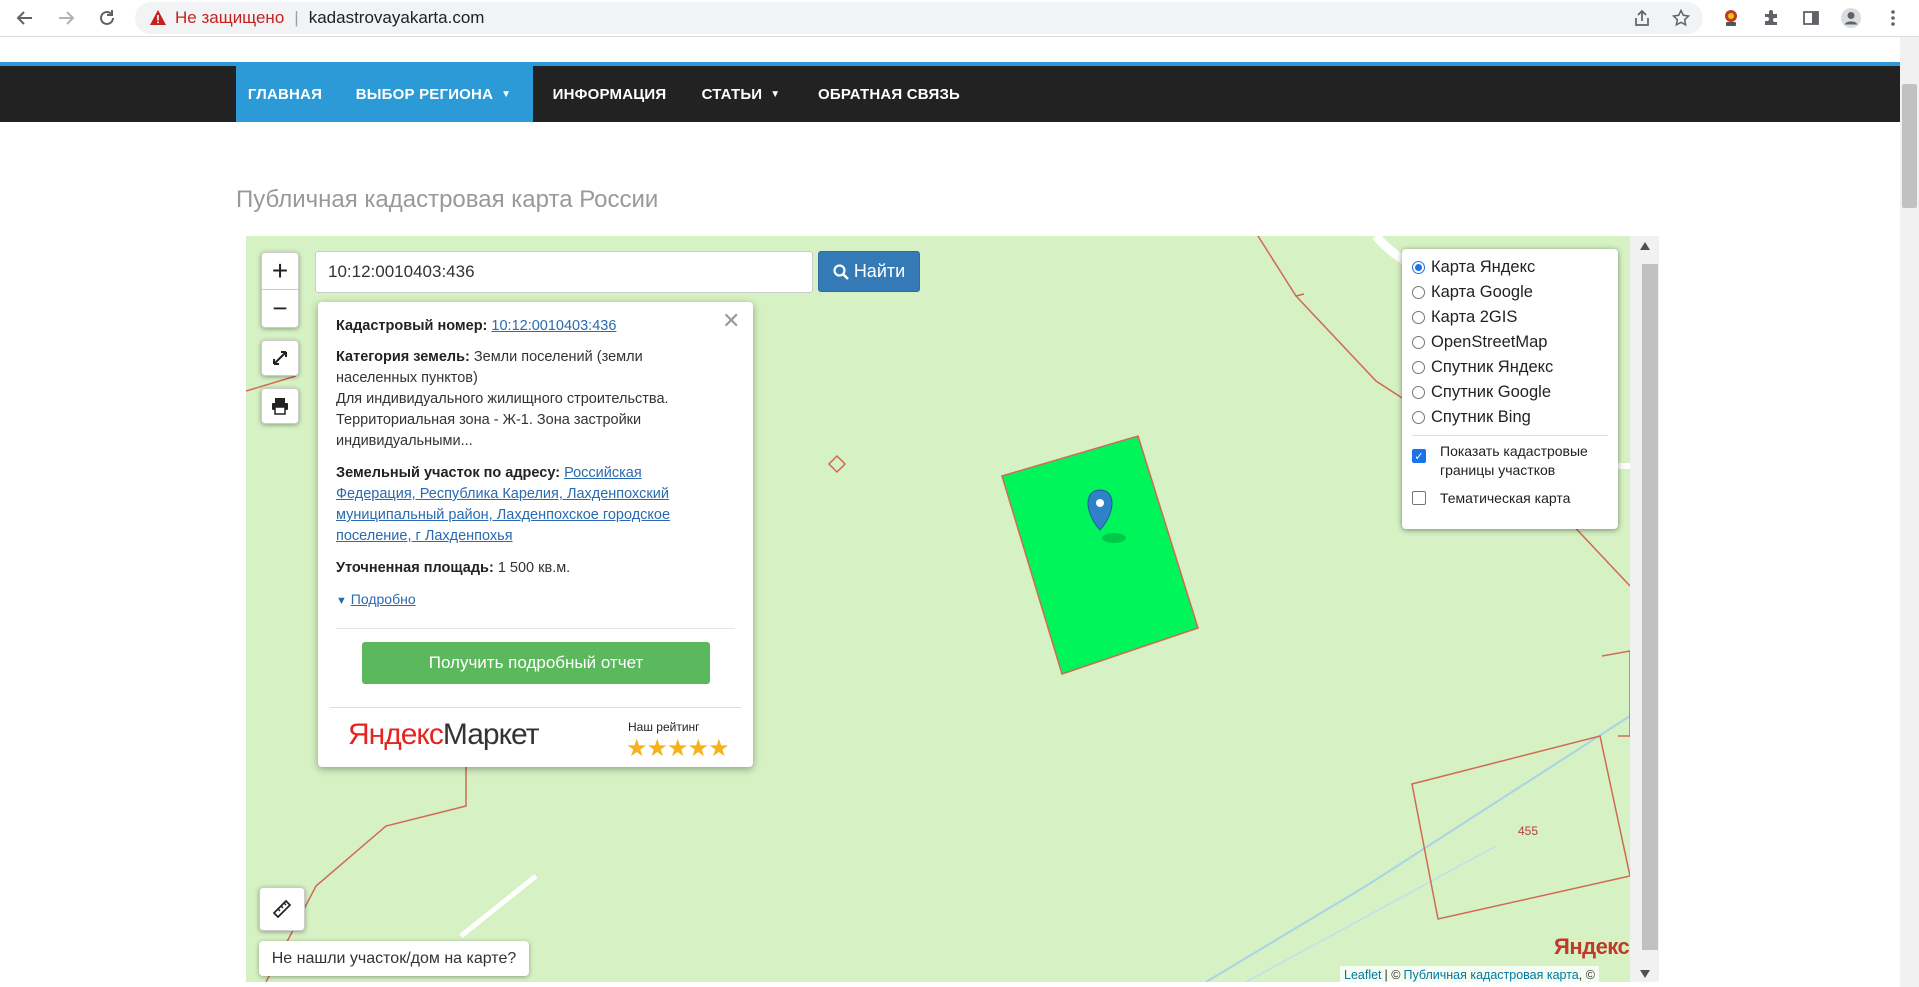  I want to click on parcel-number-label: 455, so click(1528, 831).